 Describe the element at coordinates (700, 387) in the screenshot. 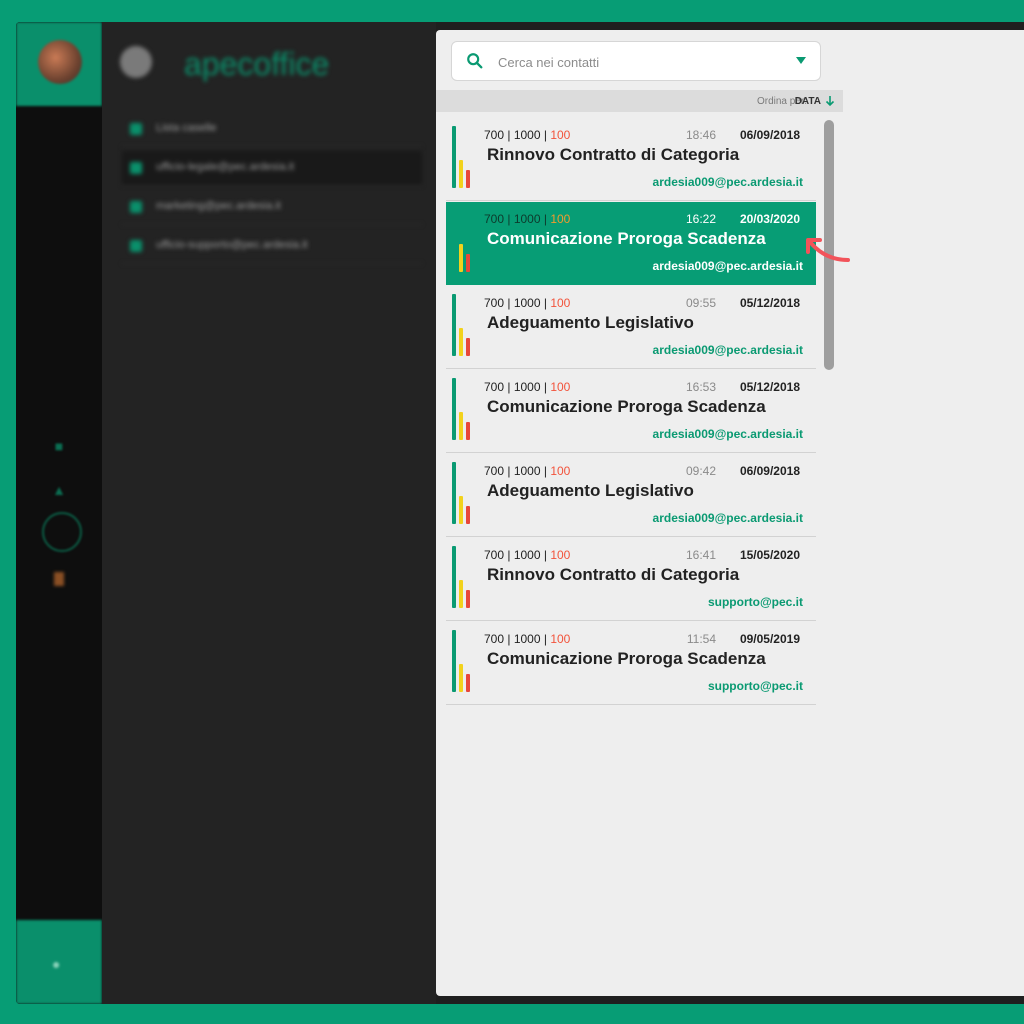

I see `message-time: 16:53` at that location.